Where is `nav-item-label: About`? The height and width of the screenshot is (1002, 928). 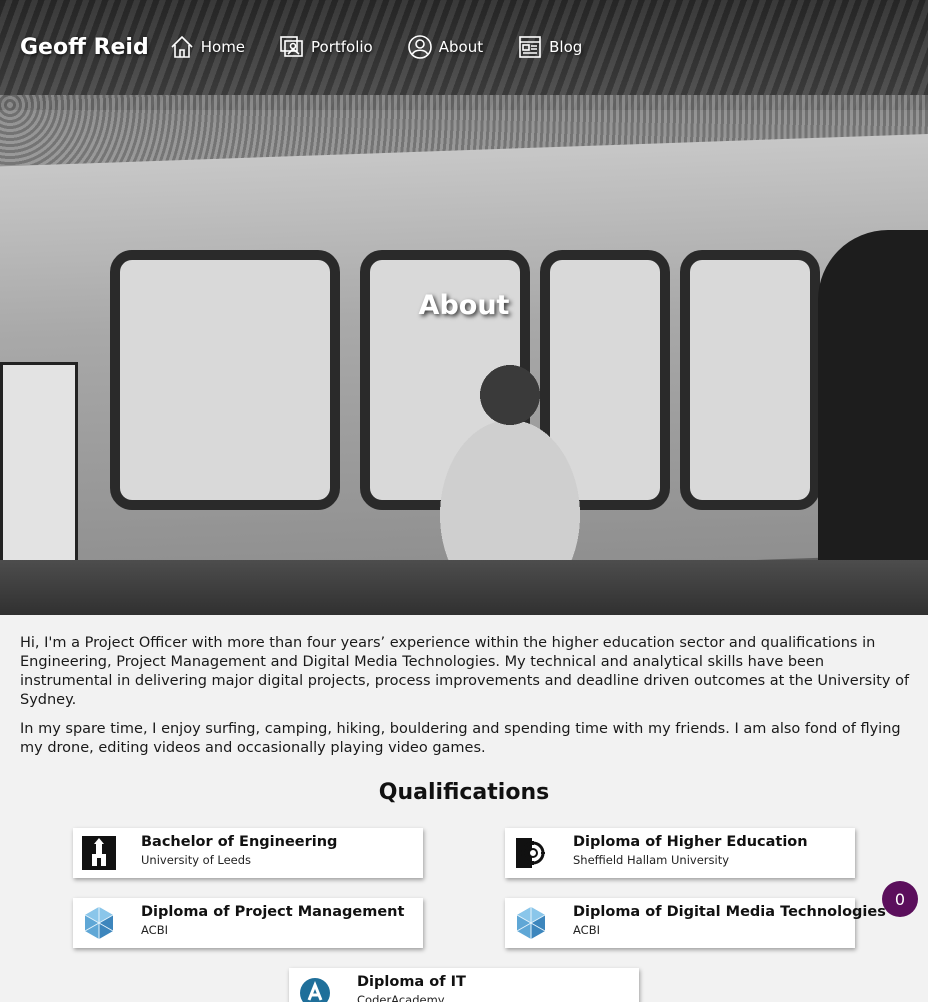 nav-item-label: About is located at coordinates (461, 47).